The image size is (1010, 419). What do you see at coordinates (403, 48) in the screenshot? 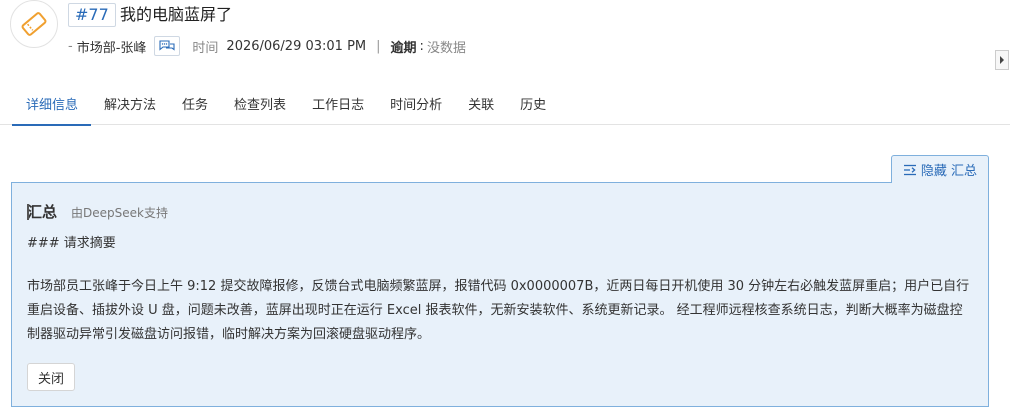
I see `due-label: 逾期` at bounding box center [403, 48].